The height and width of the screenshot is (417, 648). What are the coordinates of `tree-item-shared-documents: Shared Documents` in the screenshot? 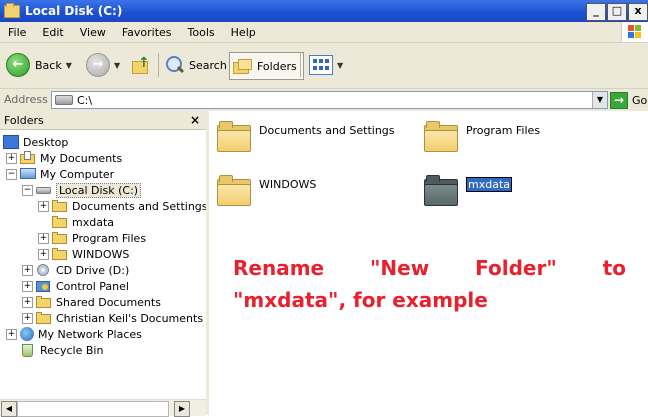 It's located at (98, 302).